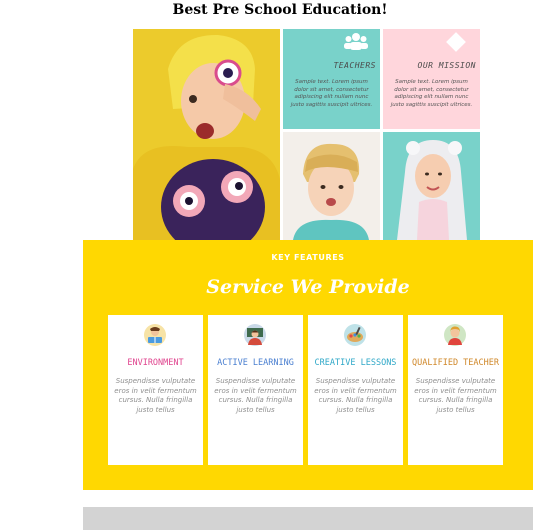 This screenshot has width=560, height=530. Describe the element at coordinates (308, 257) in the screenshot. I see `features-kicker: KEY FEATURES` at that location.